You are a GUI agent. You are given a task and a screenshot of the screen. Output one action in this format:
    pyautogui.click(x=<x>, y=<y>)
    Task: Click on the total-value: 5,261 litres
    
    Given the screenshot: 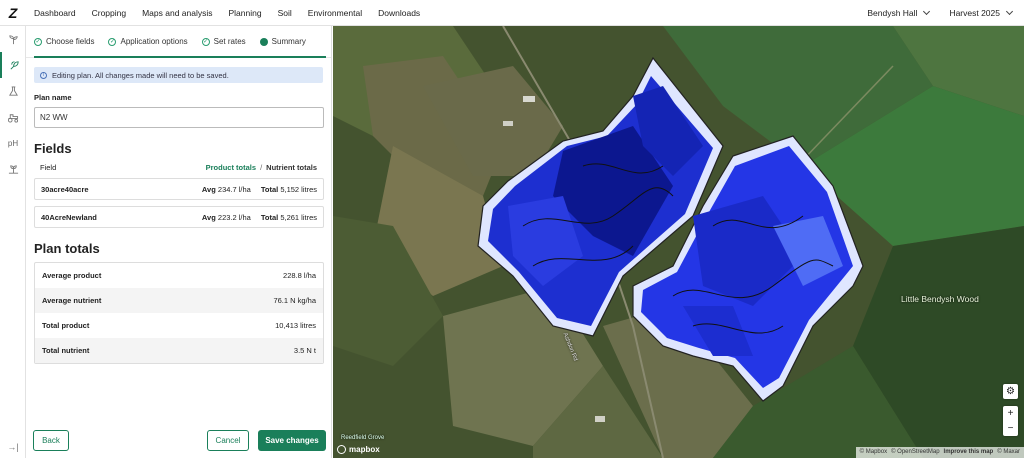 What is the action you would take?
    pyautogui.click(x=298, y=217)
    